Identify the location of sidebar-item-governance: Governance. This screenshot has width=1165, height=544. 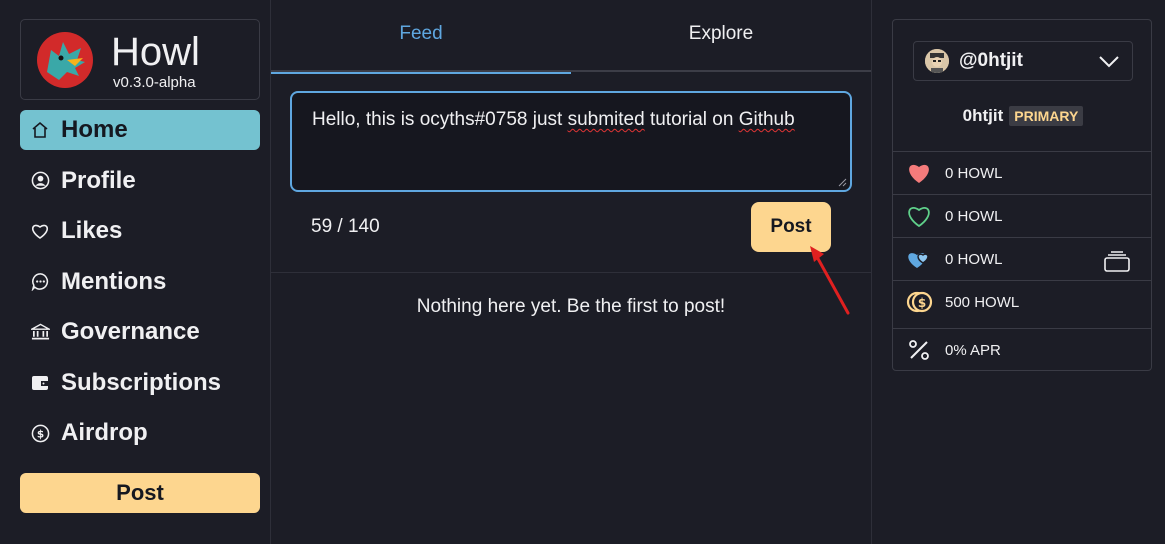
(140, 332).